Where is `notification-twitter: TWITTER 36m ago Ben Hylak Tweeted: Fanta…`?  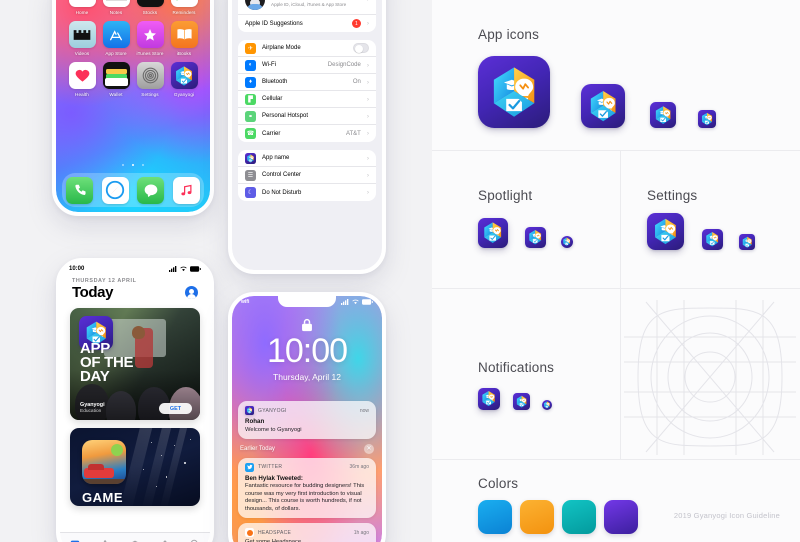
notification-twitter: TWITTER 36m ago Ben Hylak Tweeted: Fanta… is located at coordinates (307, 488).